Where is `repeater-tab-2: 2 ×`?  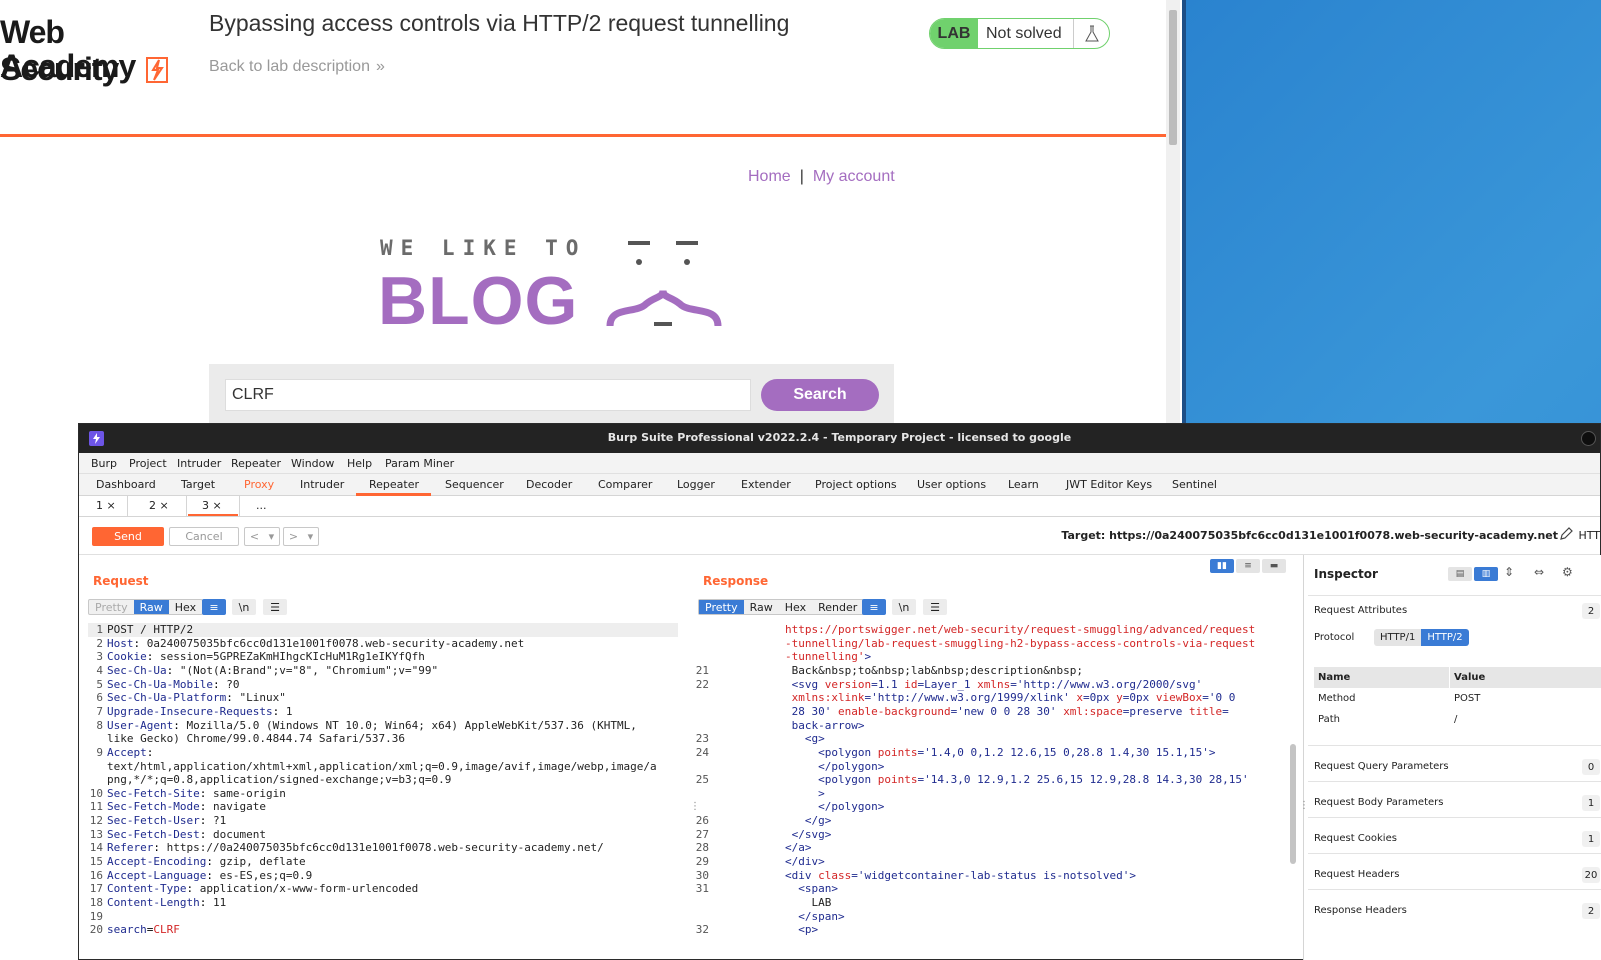 repeater-tab-2: 2 × is located at coordinates (159, 505).